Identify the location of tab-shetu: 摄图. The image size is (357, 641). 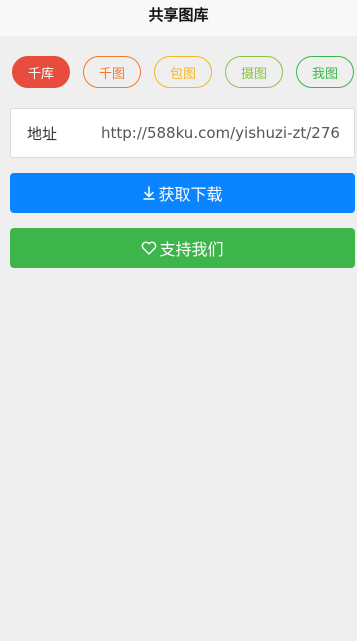
(254, 72).